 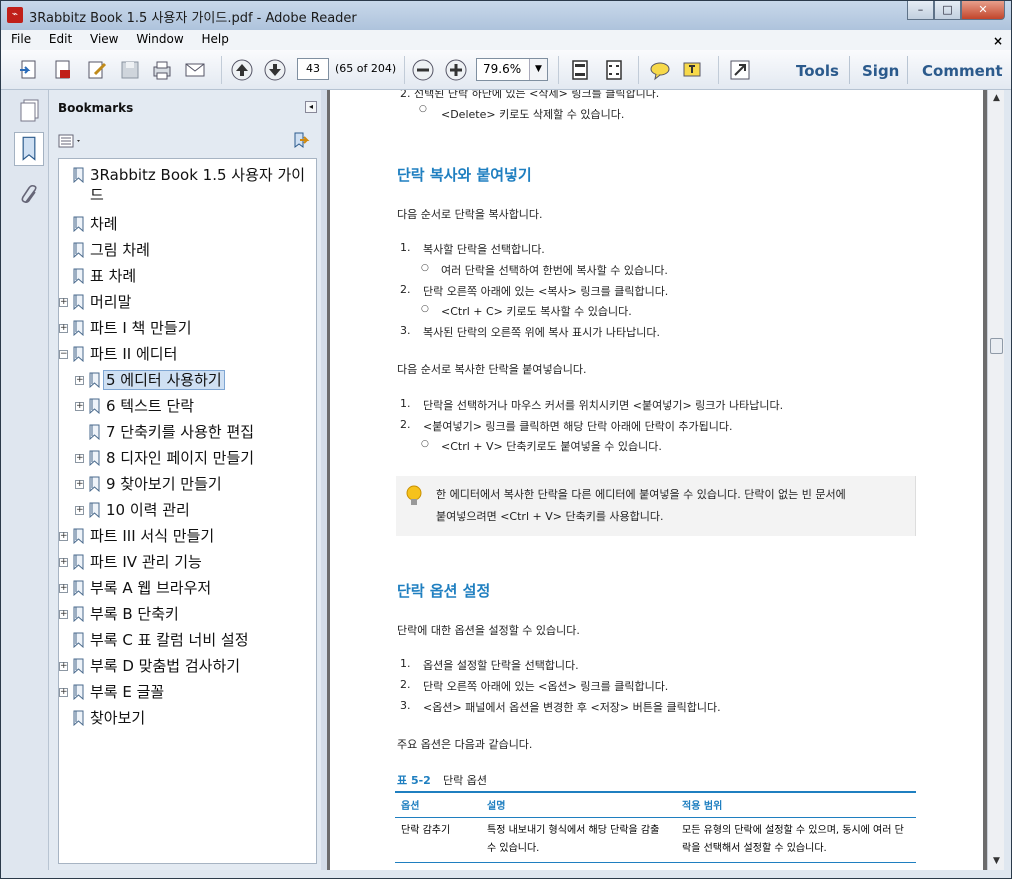 I want to click on maximize-button: □, so click(x=947, y=10).